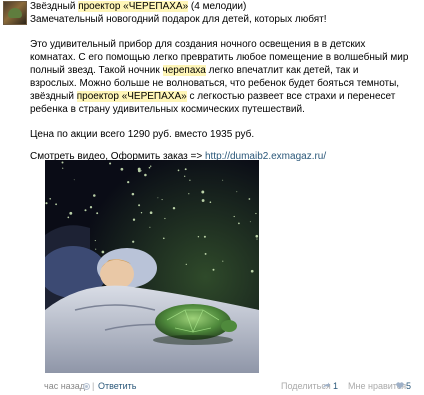  I want to click on post-title: Звёздный проектор «ЧЕРЕПАХА» (4 мелодии), so click(138, 6).